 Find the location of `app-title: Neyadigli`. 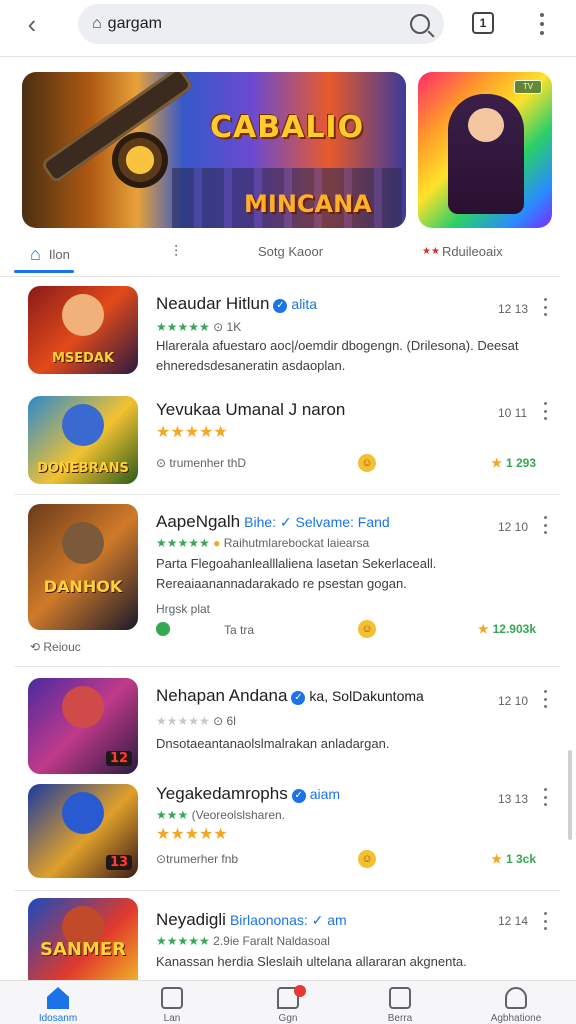

app-title: Neyadigli is located at coordinates (191, 919).